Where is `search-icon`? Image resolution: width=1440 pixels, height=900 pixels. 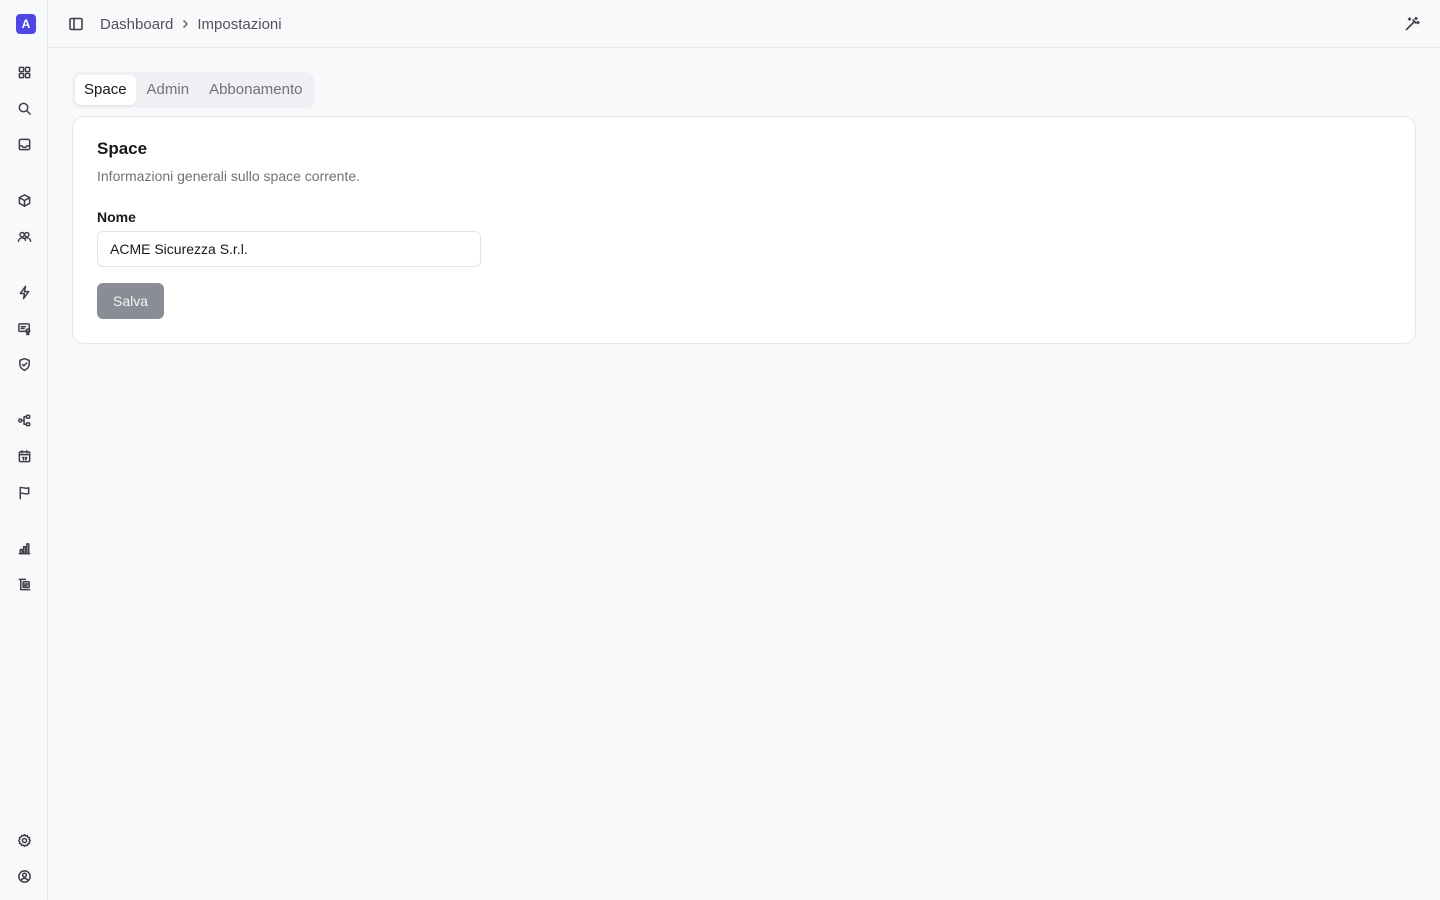
search-icon is located at coordinates (24, 108).